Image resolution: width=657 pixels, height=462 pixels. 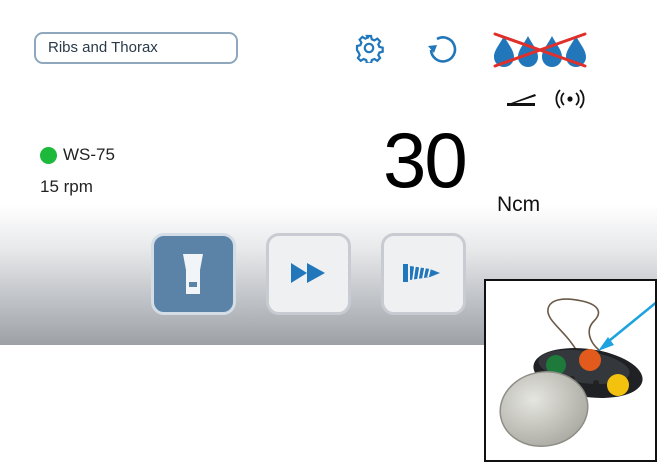 What do you see at coordinates (48, 155) in the screenshot?
I see `status-indicator` at bounding box center [48, 155].